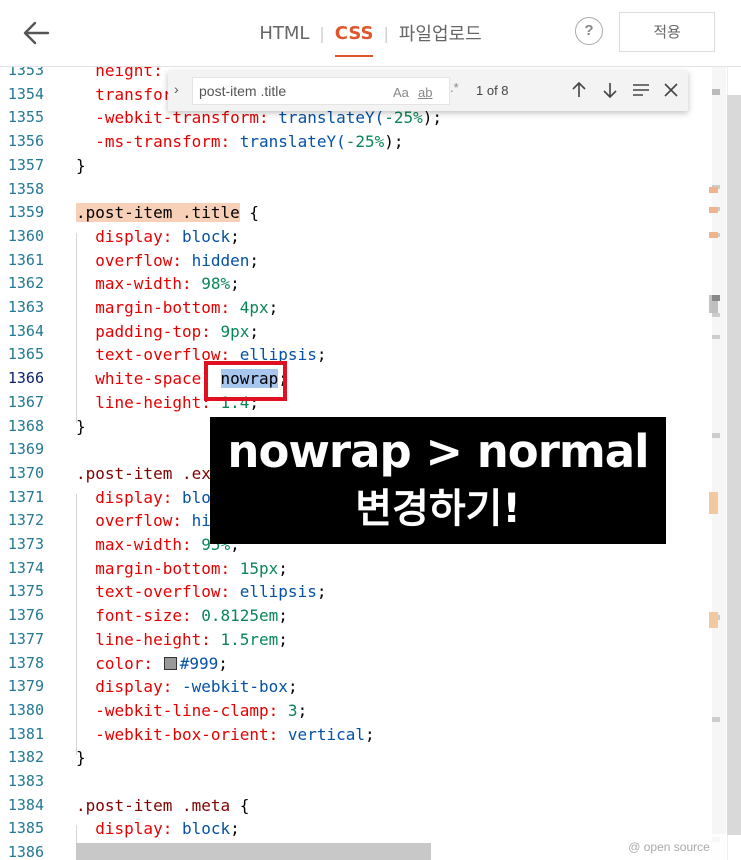  I want to click on code-line: padding-top: 9px;, so click(167, 332).